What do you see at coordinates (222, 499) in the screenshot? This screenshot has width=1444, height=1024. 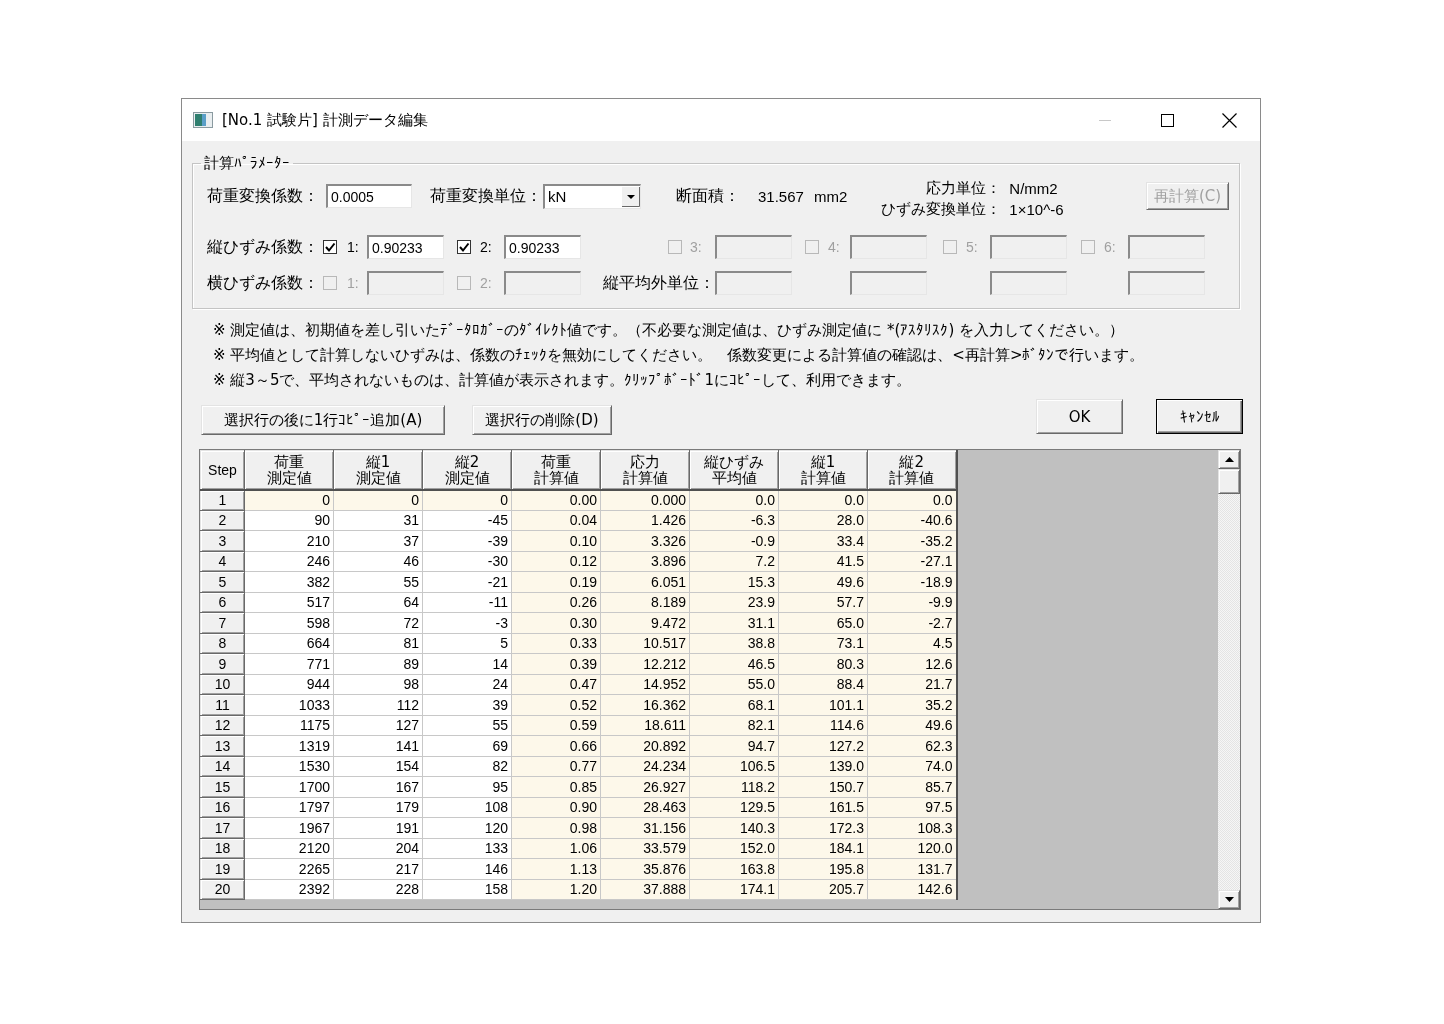 I see `row-header: 1` at bounding box center [222, 499].